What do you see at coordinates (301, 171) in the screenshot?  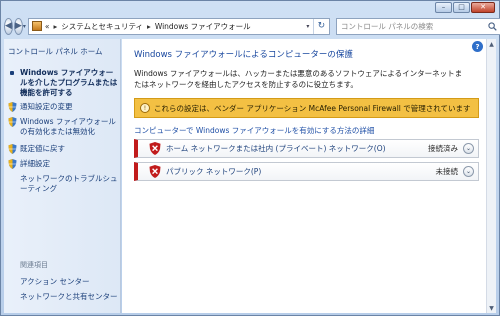 I see `network-label-public: パブリック ネットワーク(P)` at bounding box center [301, 171].